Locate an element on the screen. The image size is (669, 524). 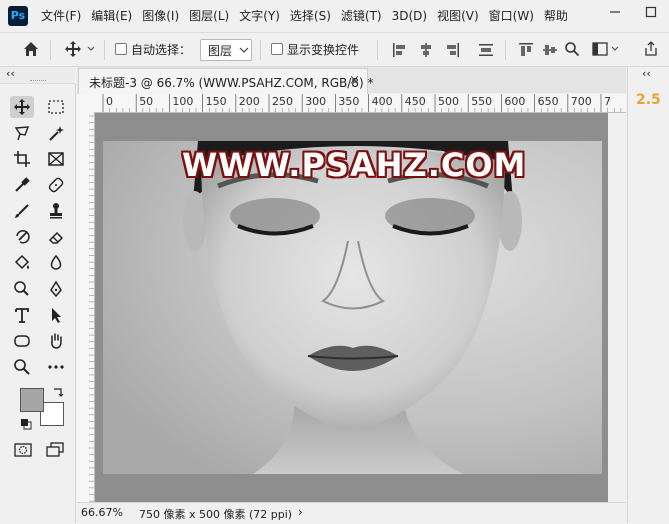
grip-handle is located at coordinates (38, 81).